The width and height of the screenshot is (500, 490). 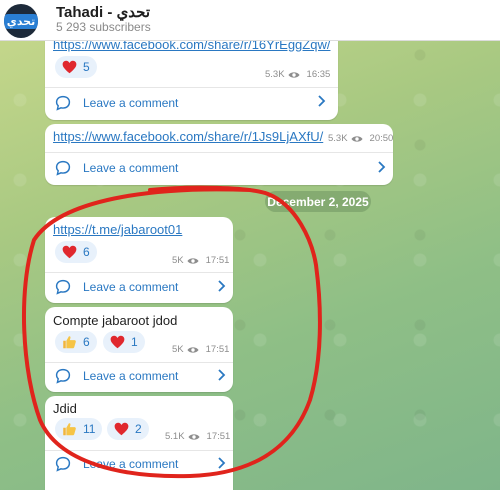 I want to click on message-meta: 5.1K 17:51, so click(x=197, y=436).